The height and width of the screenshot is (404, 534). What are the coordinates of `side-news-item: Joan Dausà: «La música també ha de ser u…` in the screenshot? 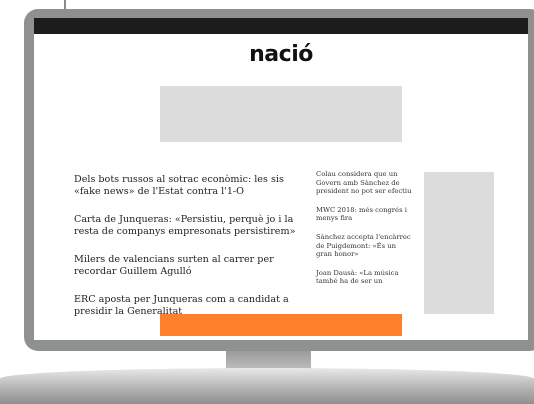 It's located at (364, 277).